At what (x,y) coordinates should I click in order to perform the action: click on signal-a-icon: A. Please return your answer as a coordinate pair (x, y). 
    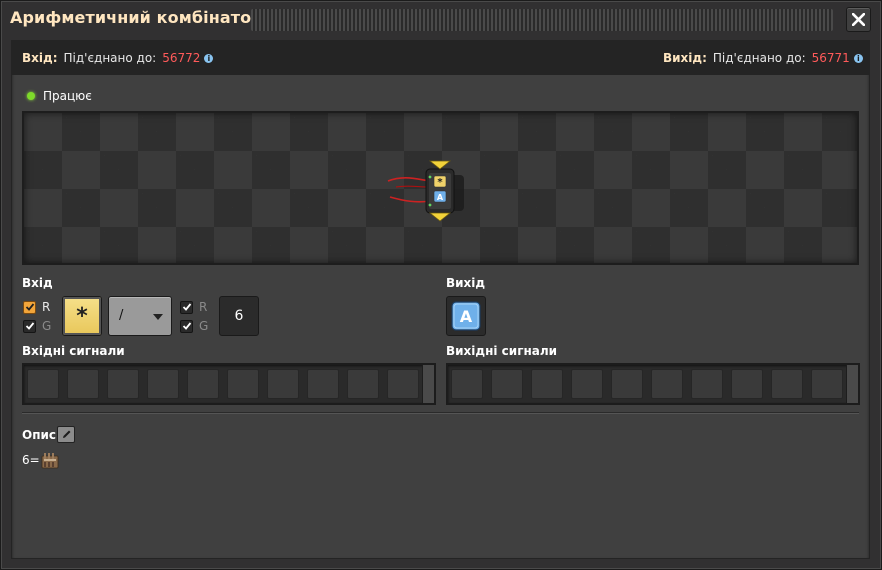
    Looking at the image, I should click on (466, 316).